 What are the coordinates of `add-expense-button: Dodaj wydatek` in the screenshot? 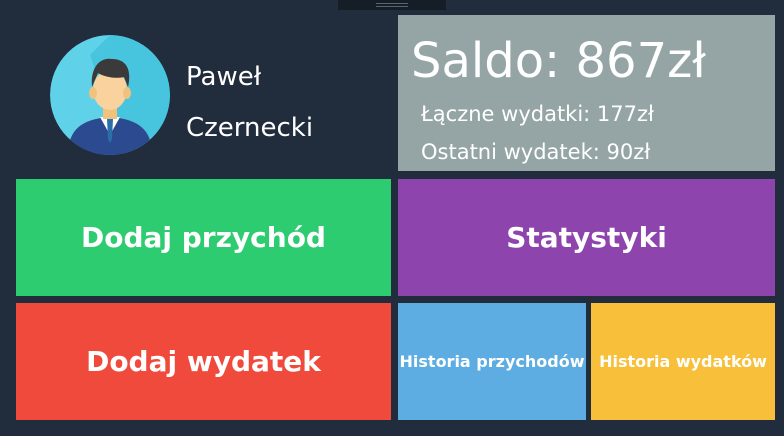 It's located at (203, 361).